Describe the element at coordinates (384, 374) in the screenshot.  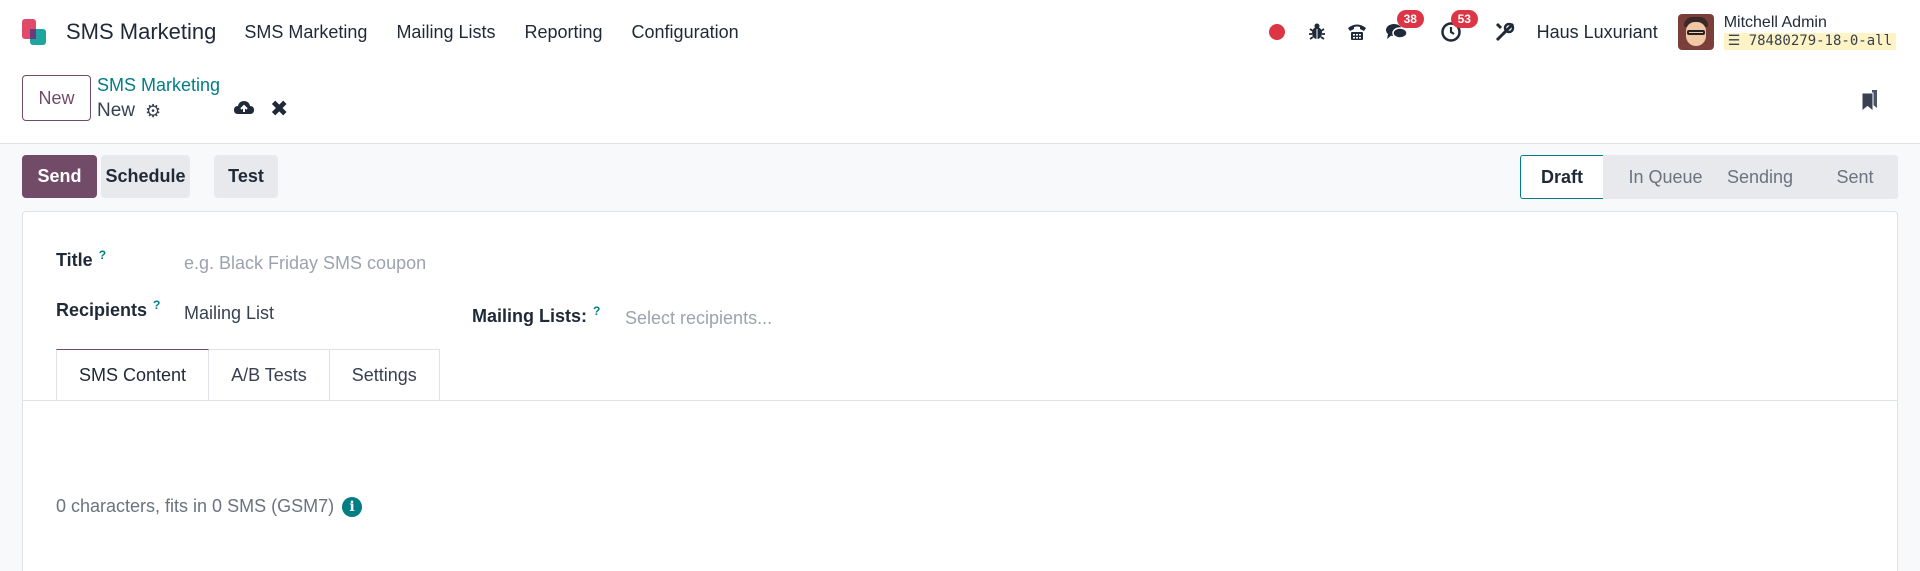
I see `tab-settings: Settings` at that location.